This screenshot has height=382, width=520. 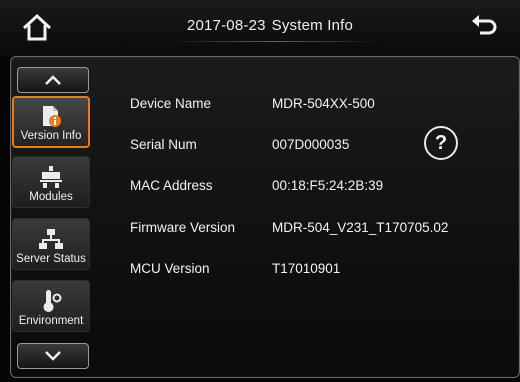 What do you see at coordinates (52, 116) in the screenshot?
I see `document-info-icon` at bounding box center [52, 116].